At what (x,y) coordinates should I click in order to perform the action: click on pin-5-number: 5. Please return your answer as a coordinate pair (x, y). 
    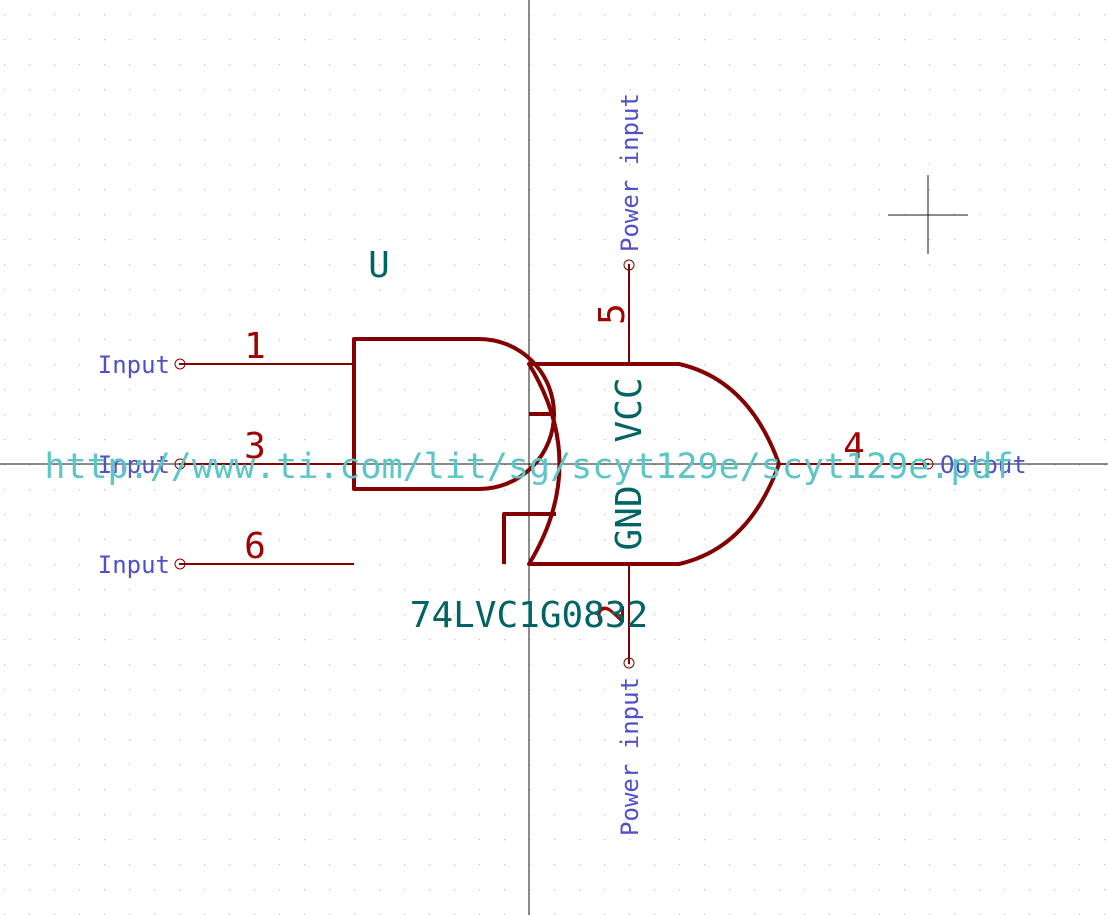
    Looking at the image, I should click on (612, 314).